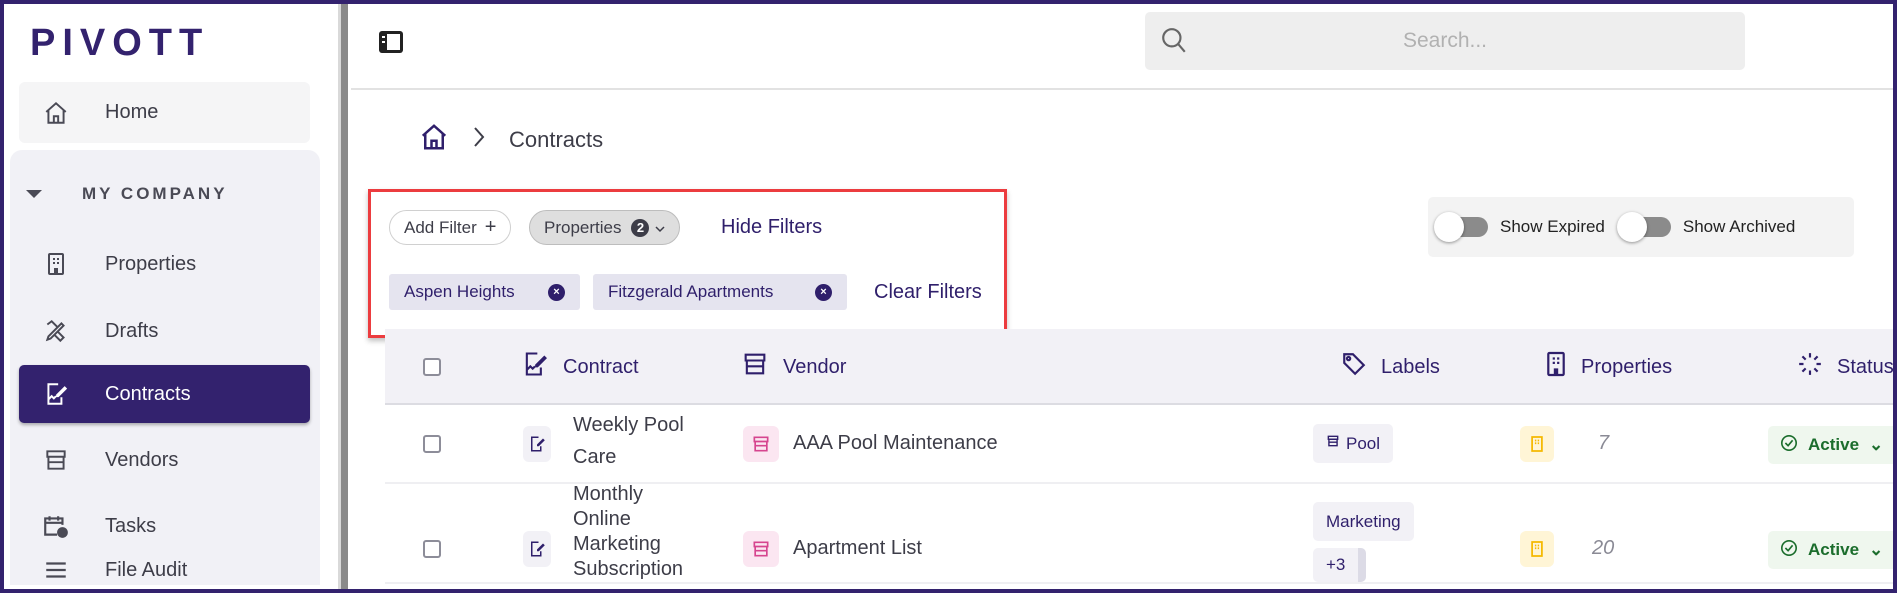  I want to click on add-filter-label: Add Filter, so click(440, 227).